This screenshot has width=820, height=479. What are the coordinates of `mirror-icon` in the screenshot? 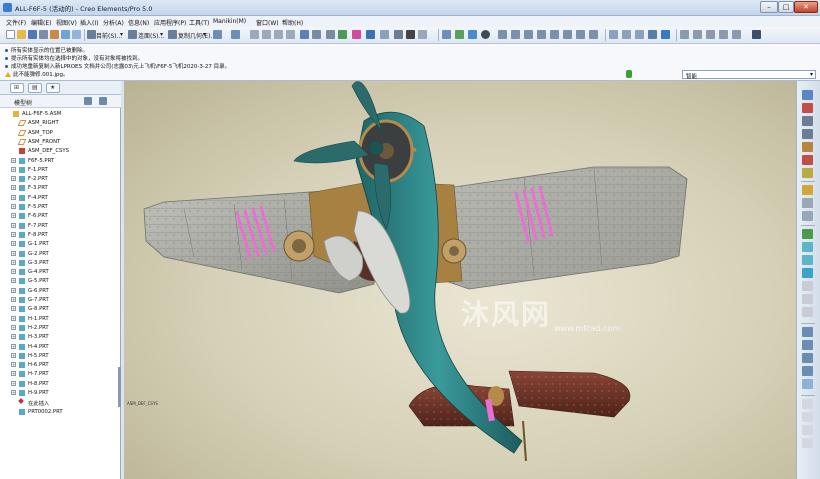 It's located at (807, 384).